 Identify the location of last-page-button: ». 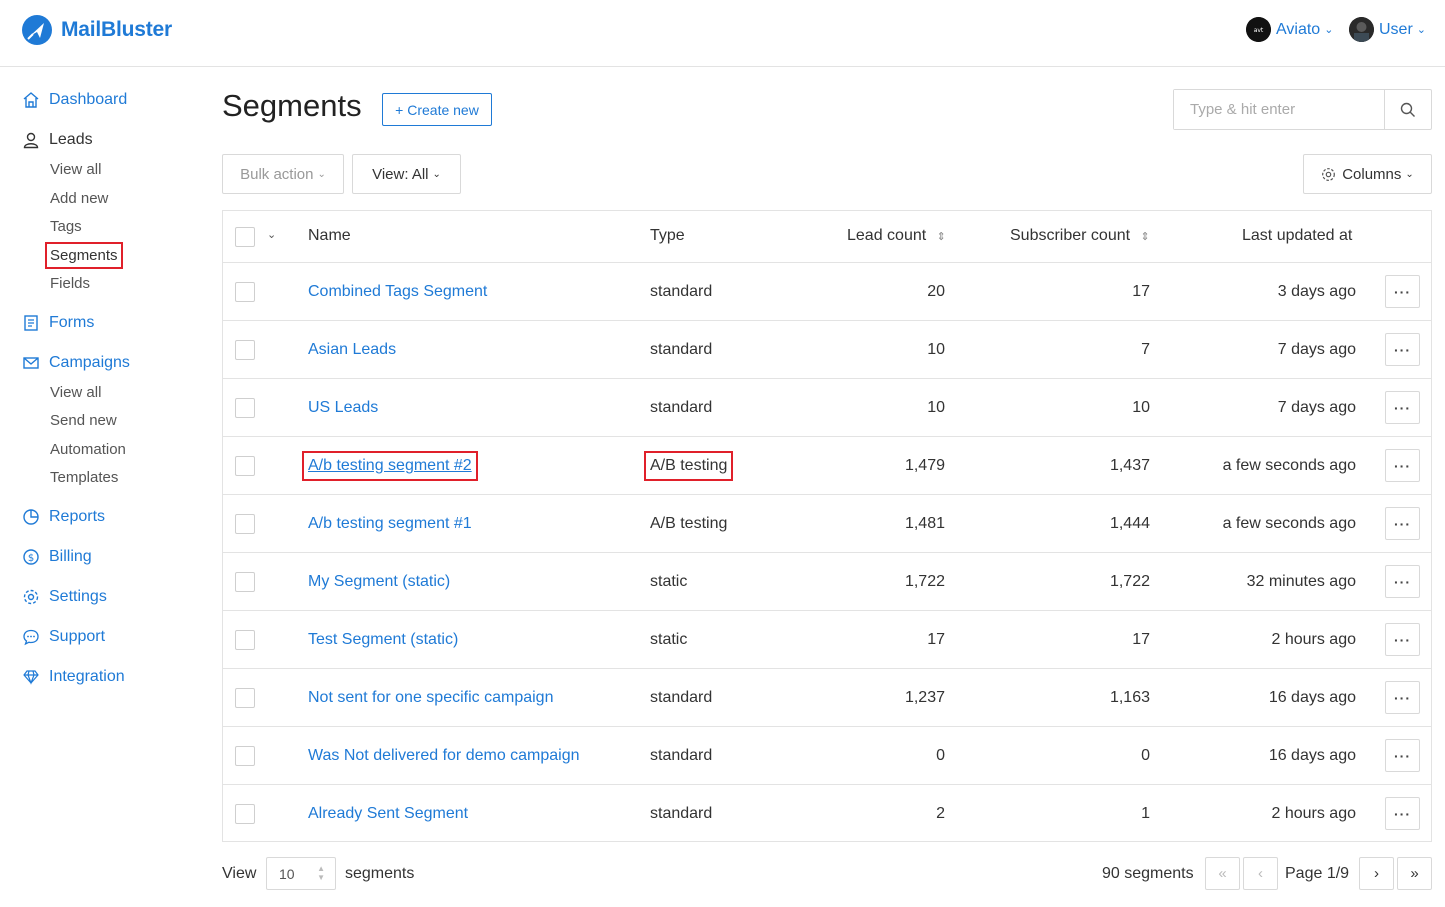
(1414, 873).